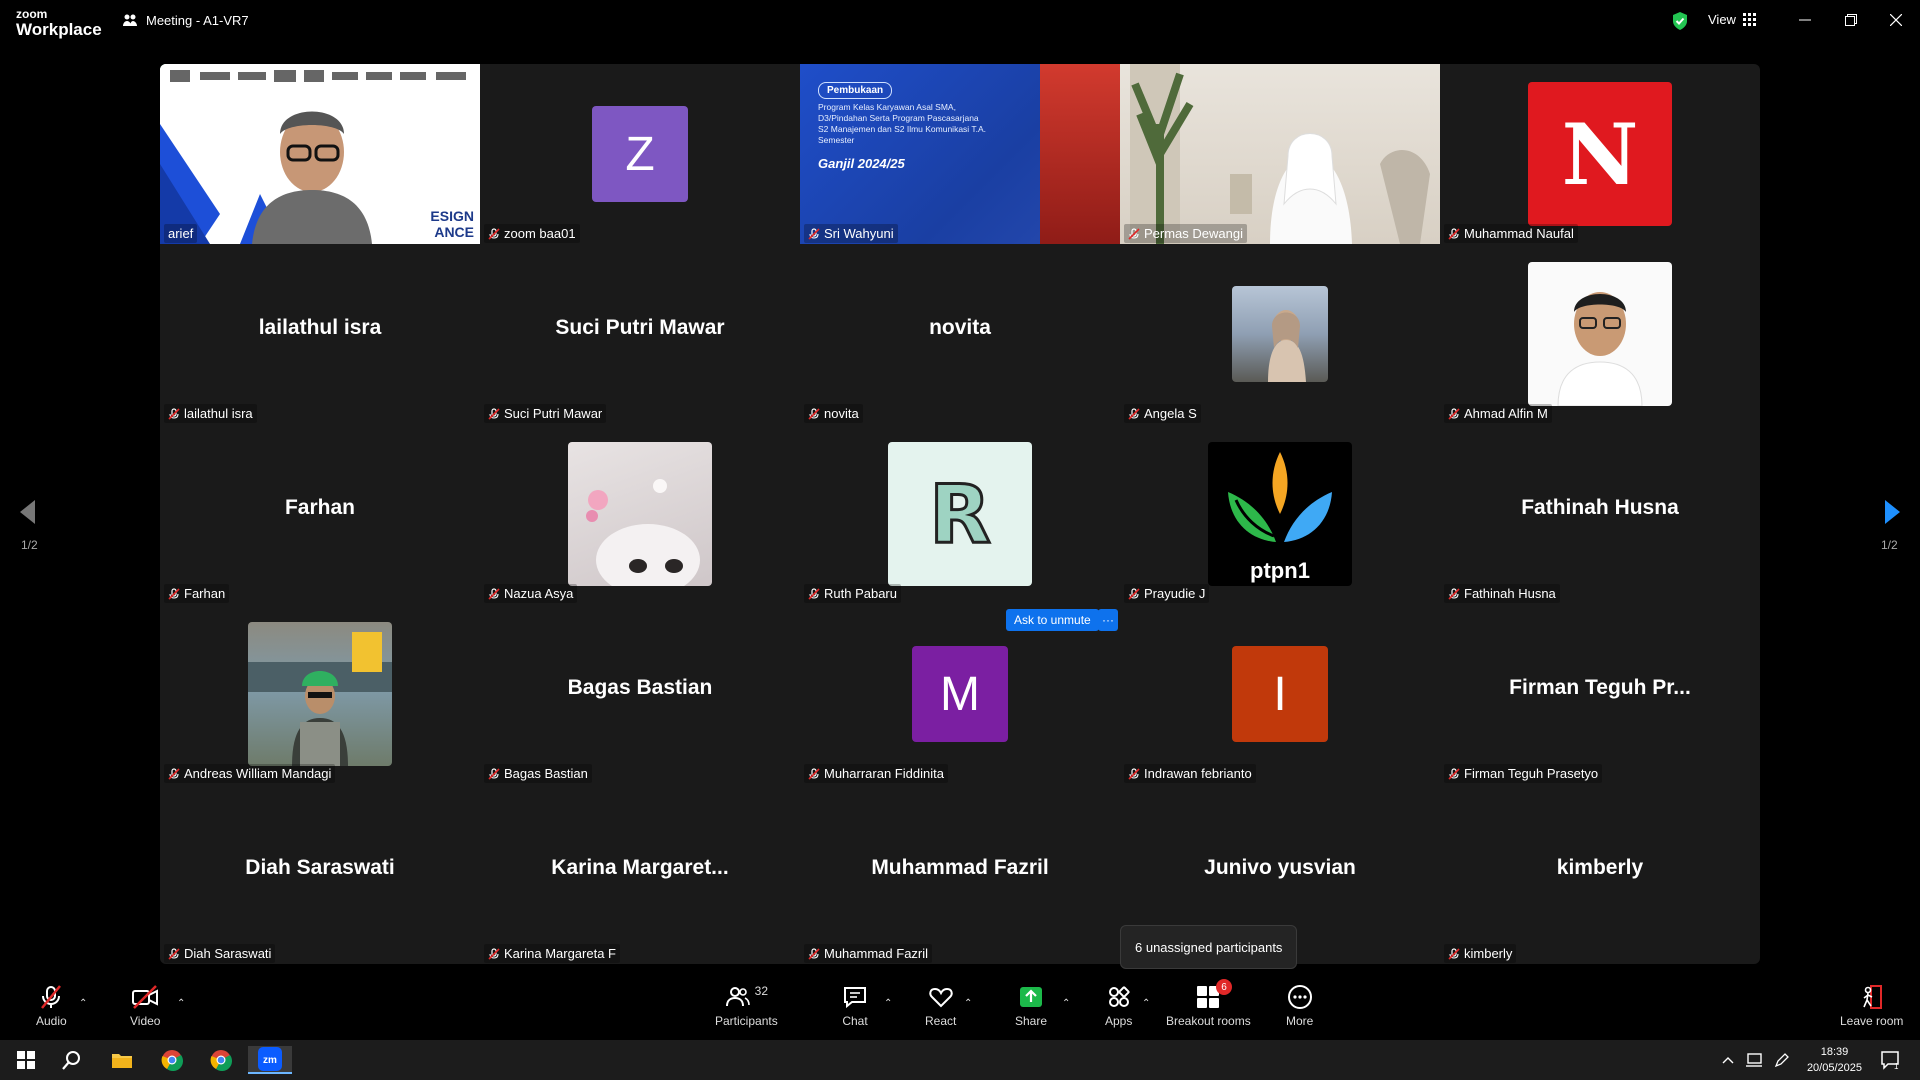  What do you see at coordinates (888, 1003) in the screenshot?
I see `chat-options-caret: ⌃` at bounding box center [888, 1003].